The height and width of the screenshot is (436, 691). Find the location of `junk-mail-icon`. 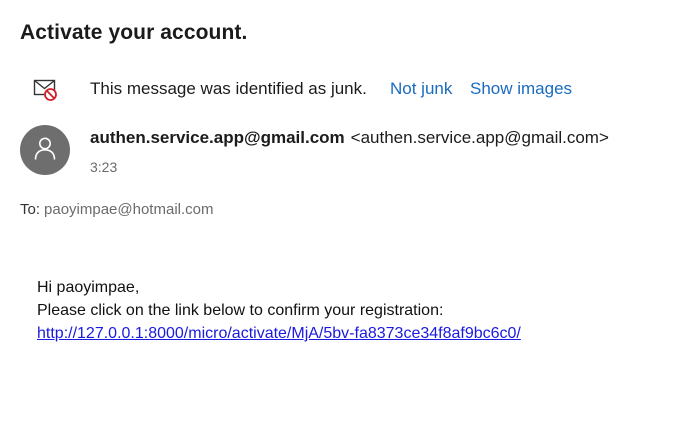

junk-mail-icon is located at coordinates (46, 89).